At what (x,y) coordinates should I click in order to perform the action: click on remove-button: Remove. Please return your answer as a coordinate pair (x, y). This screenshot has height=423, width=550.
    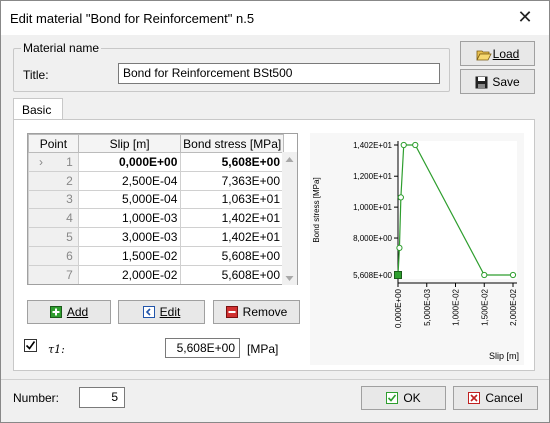
    Looking at the image, I should click on (256, 312).